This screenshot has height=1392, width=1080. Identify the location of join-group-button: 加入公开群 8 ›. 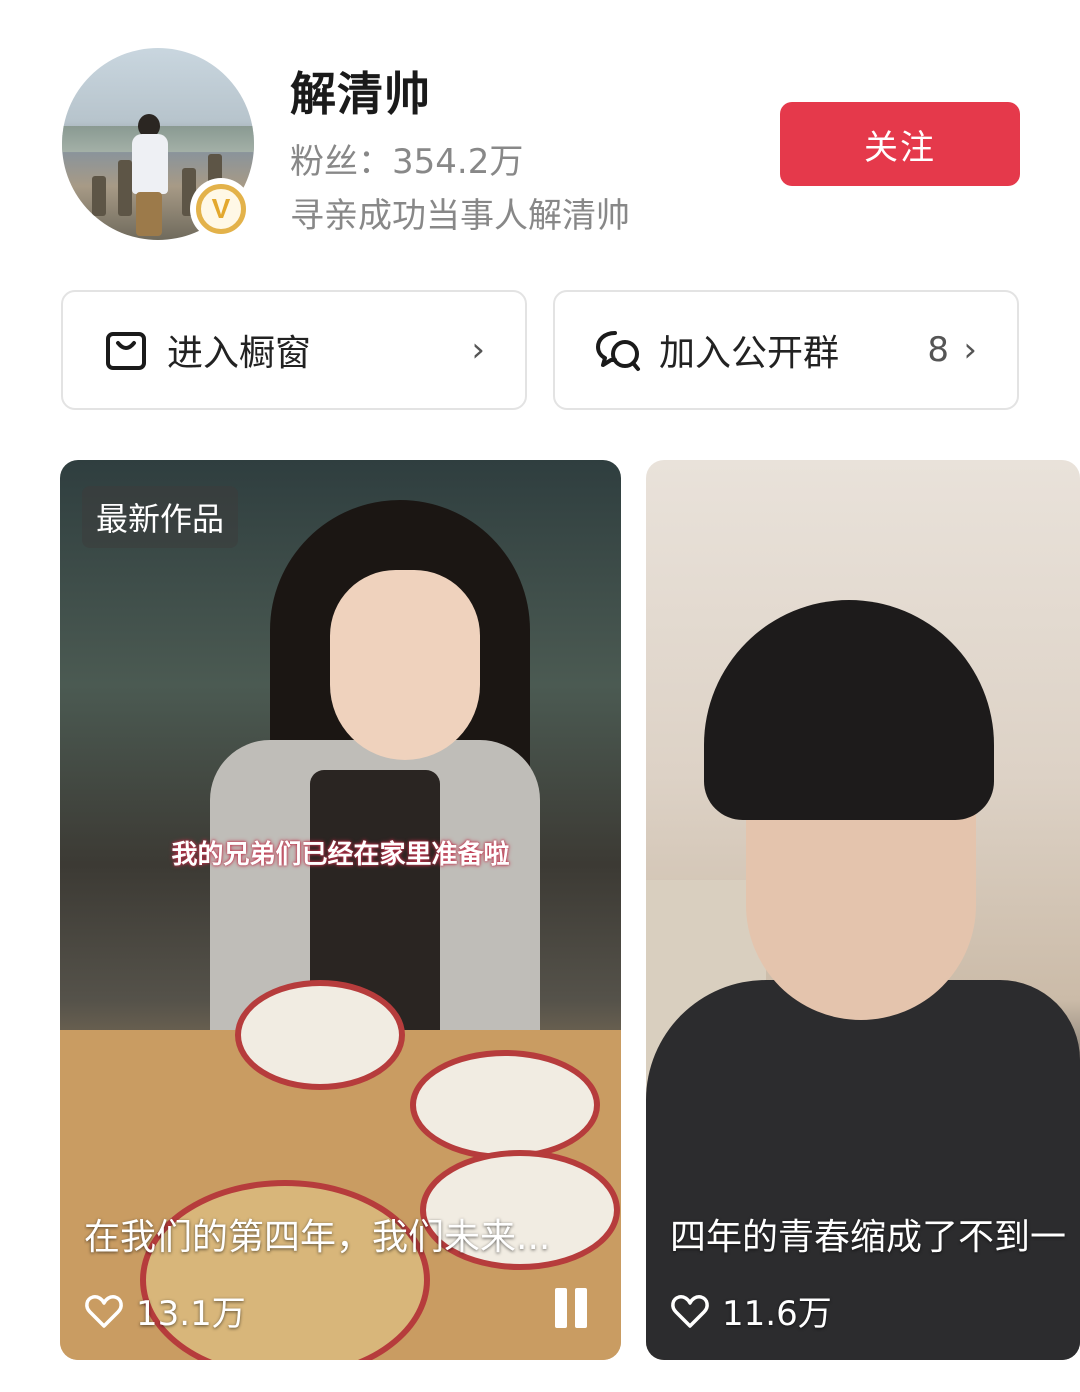
(786, 350).